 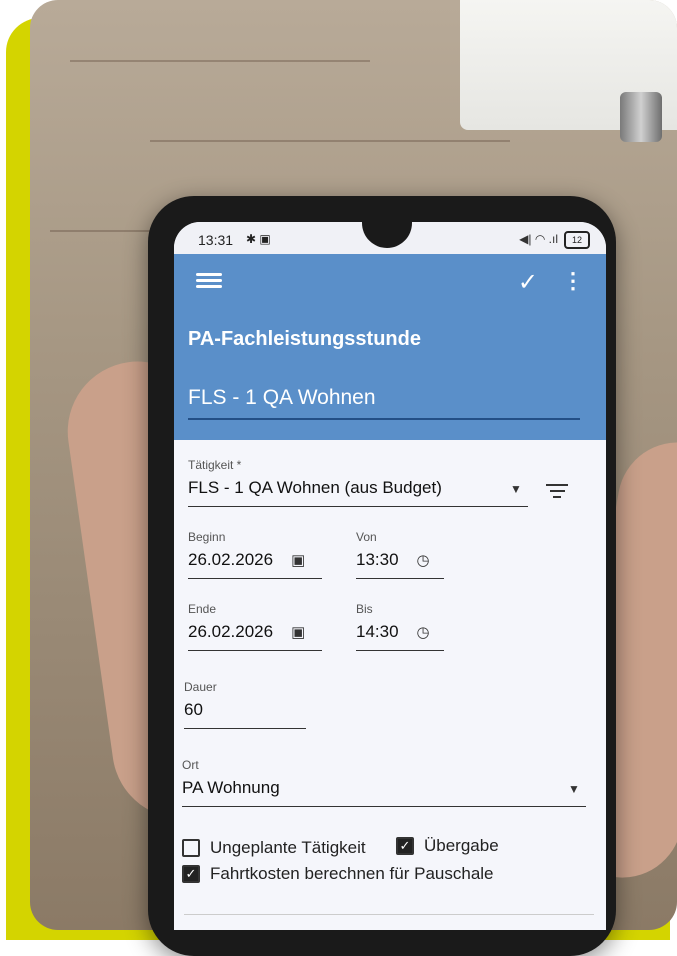 I want to click on more-icon: ⋮, so click(x=573, y=281).